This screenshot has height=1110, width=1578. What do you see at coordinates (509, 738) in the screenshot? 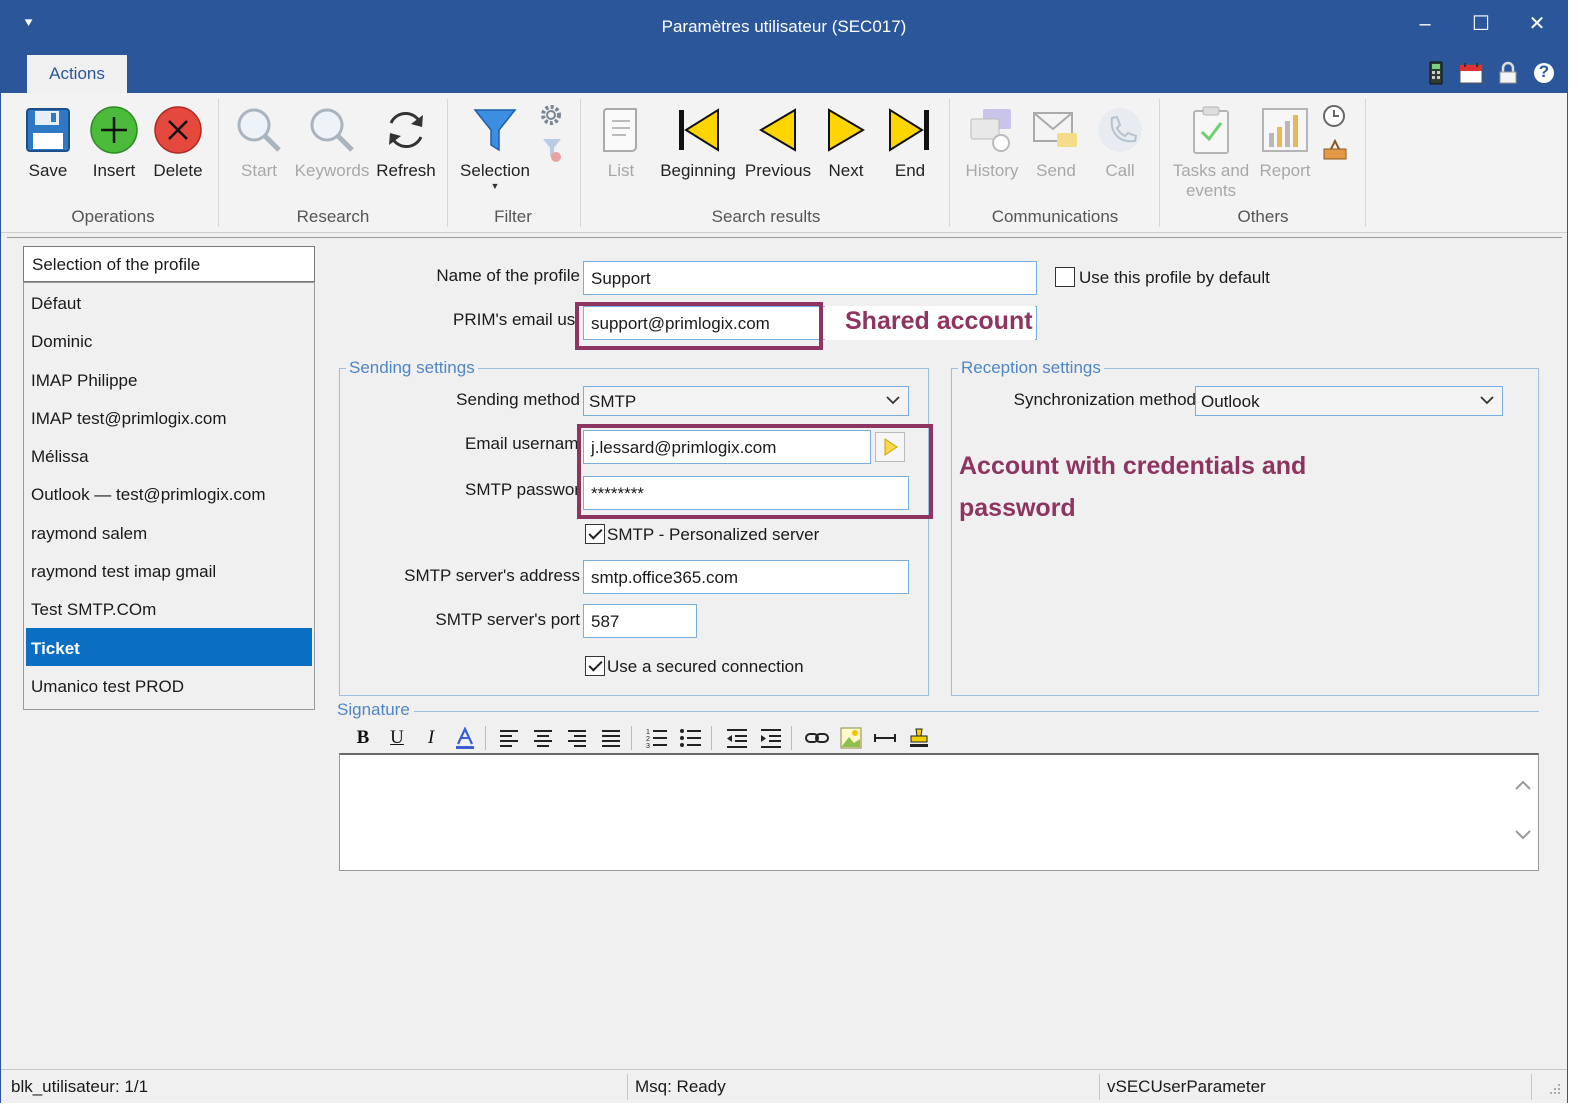
I see `align-left-icon` at bounding box center [509, 738].